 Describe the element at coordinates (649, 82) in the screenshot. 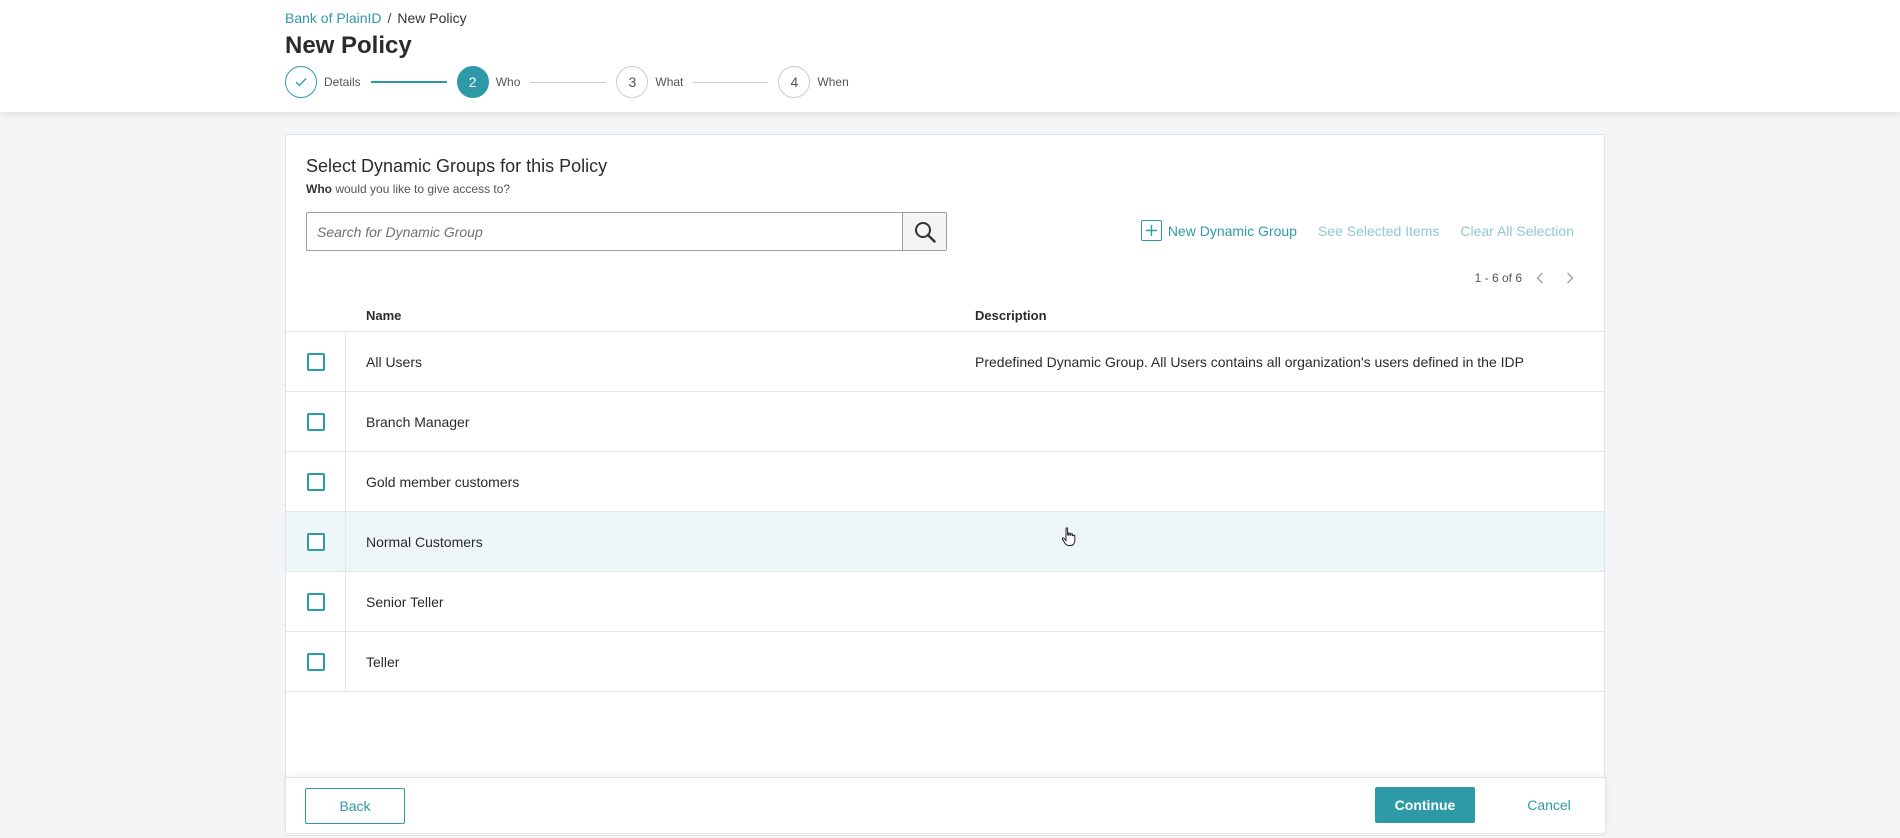

I see `step-what: 3 What` at that location.